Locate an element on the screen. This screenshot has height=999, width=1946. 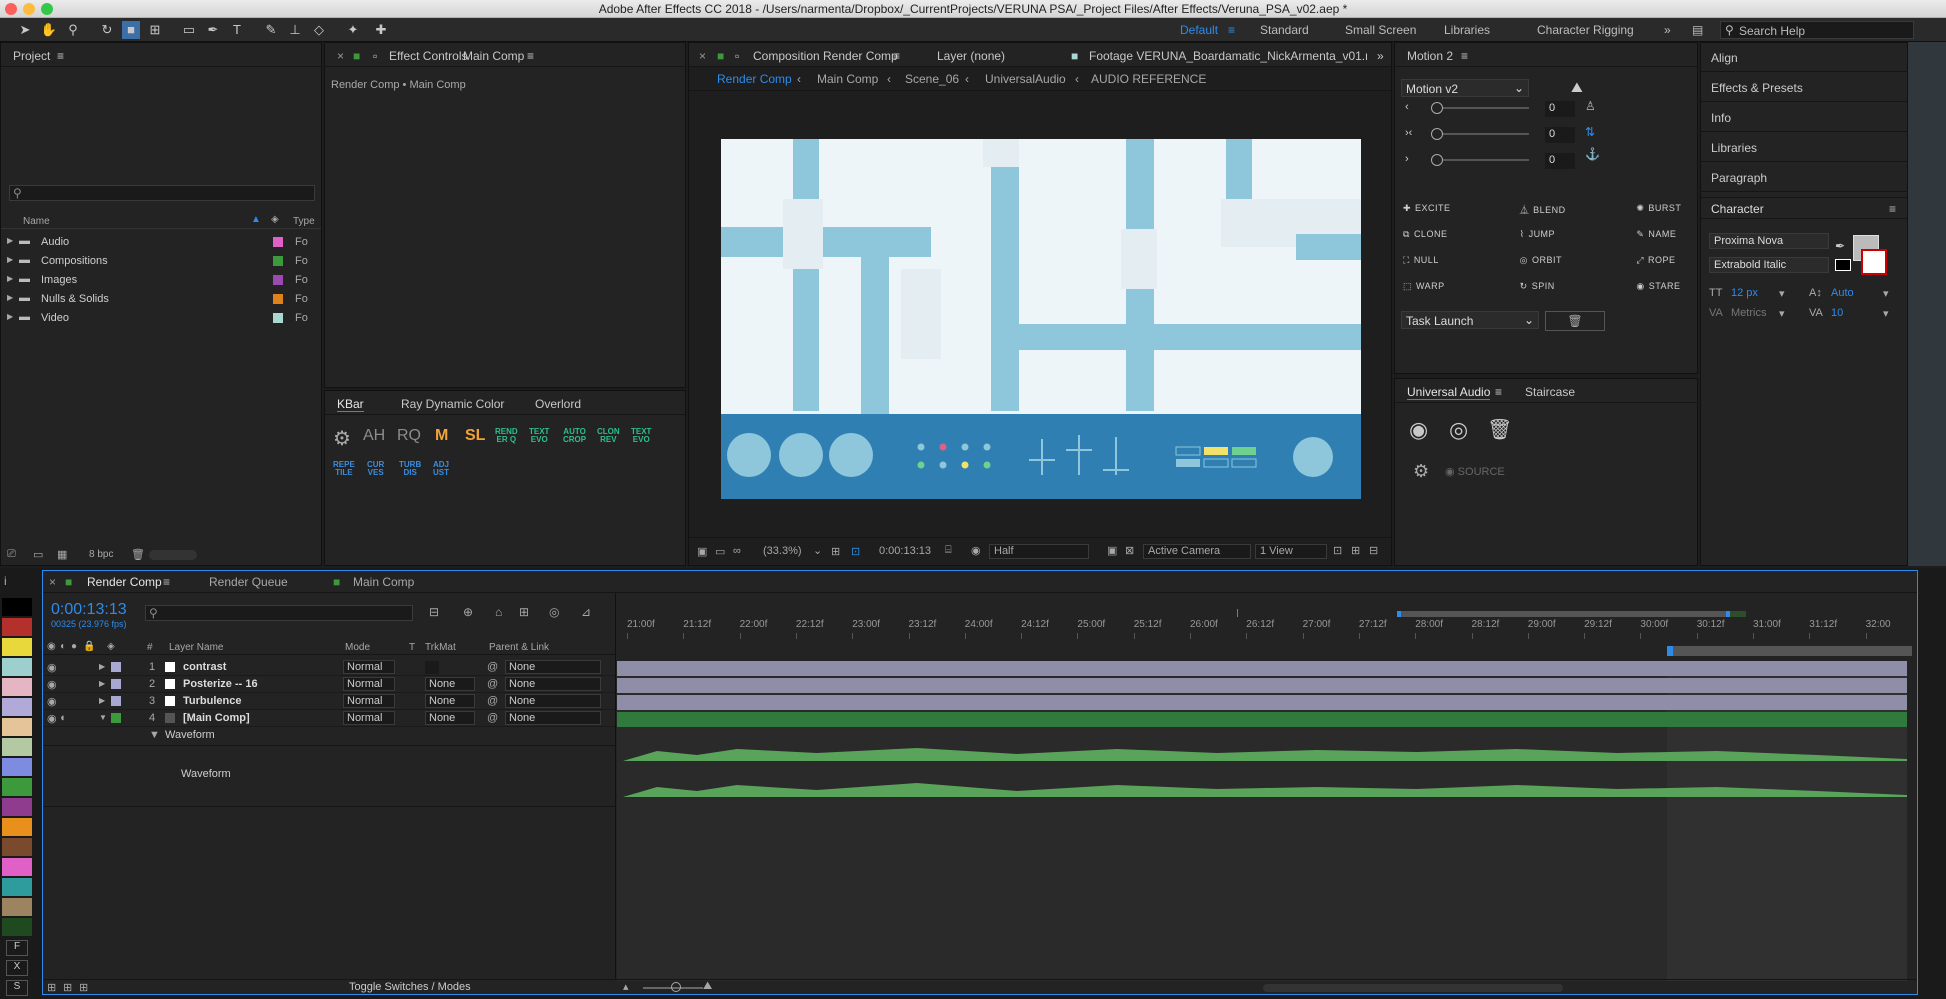
project-folder: ▶ ▬ Compositions Fo is located at coordinates (161, 261).